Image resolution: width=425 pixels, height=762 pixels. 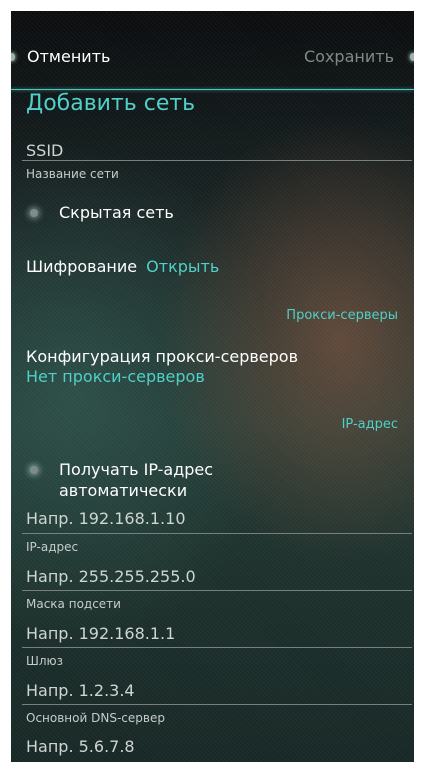 What do you see at coordinates (176, 214) in the screenshot?
I see `hidden-network-checkbox: Скрытая сеть` at bounding box center [176, 214].